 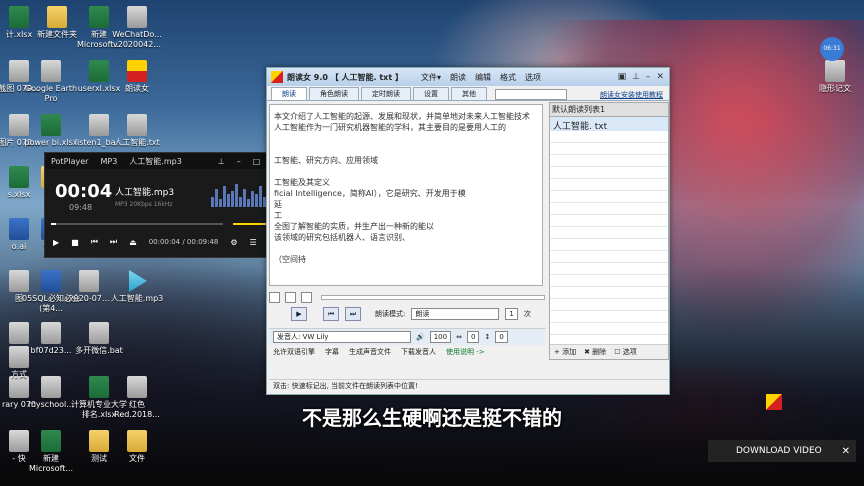 I want to click on potplayer-format: MP3, so click(x=109, y=161).